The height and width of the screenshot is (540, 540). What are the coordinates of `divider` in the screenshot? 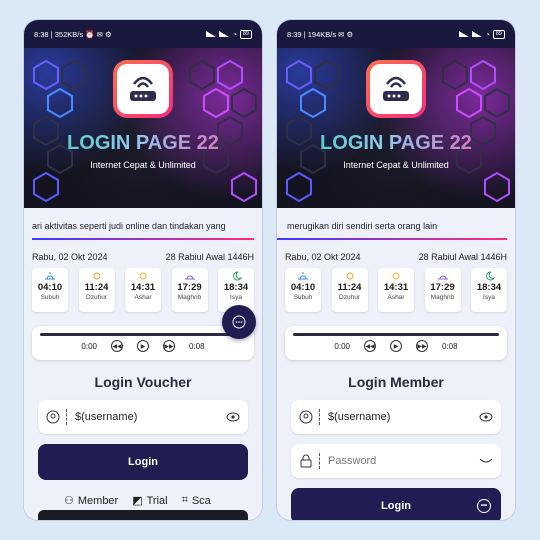 It's located at (319, 417).